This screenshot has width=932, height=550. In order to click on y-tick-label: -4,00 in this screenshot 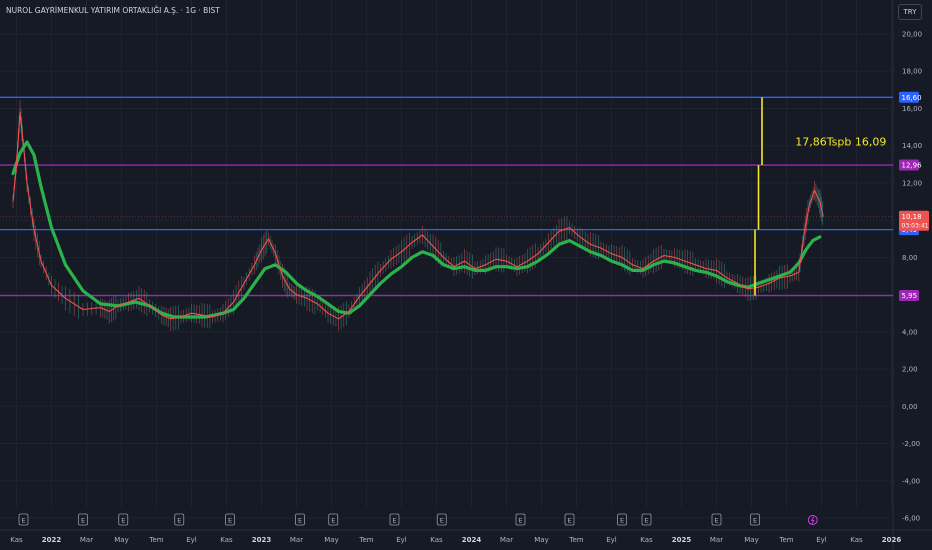, I will do `click(911, 481)`.